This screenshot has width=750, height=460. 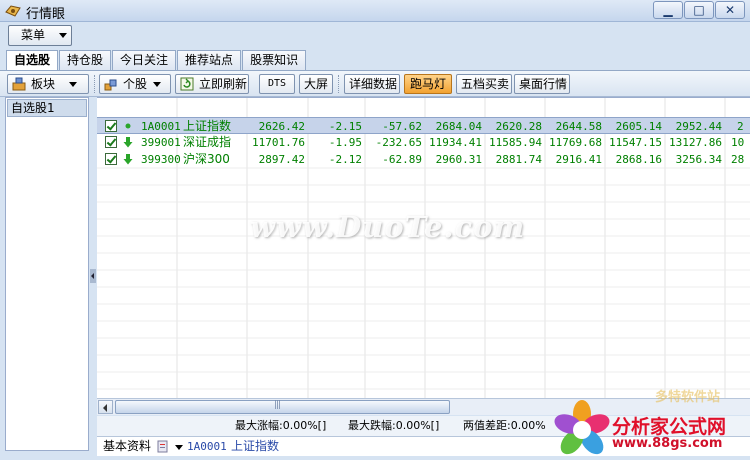 What do you see at coordinates (578, 159) in the screenshot?
I see `value-3: 2916.41` at bounding box center [578, 159].